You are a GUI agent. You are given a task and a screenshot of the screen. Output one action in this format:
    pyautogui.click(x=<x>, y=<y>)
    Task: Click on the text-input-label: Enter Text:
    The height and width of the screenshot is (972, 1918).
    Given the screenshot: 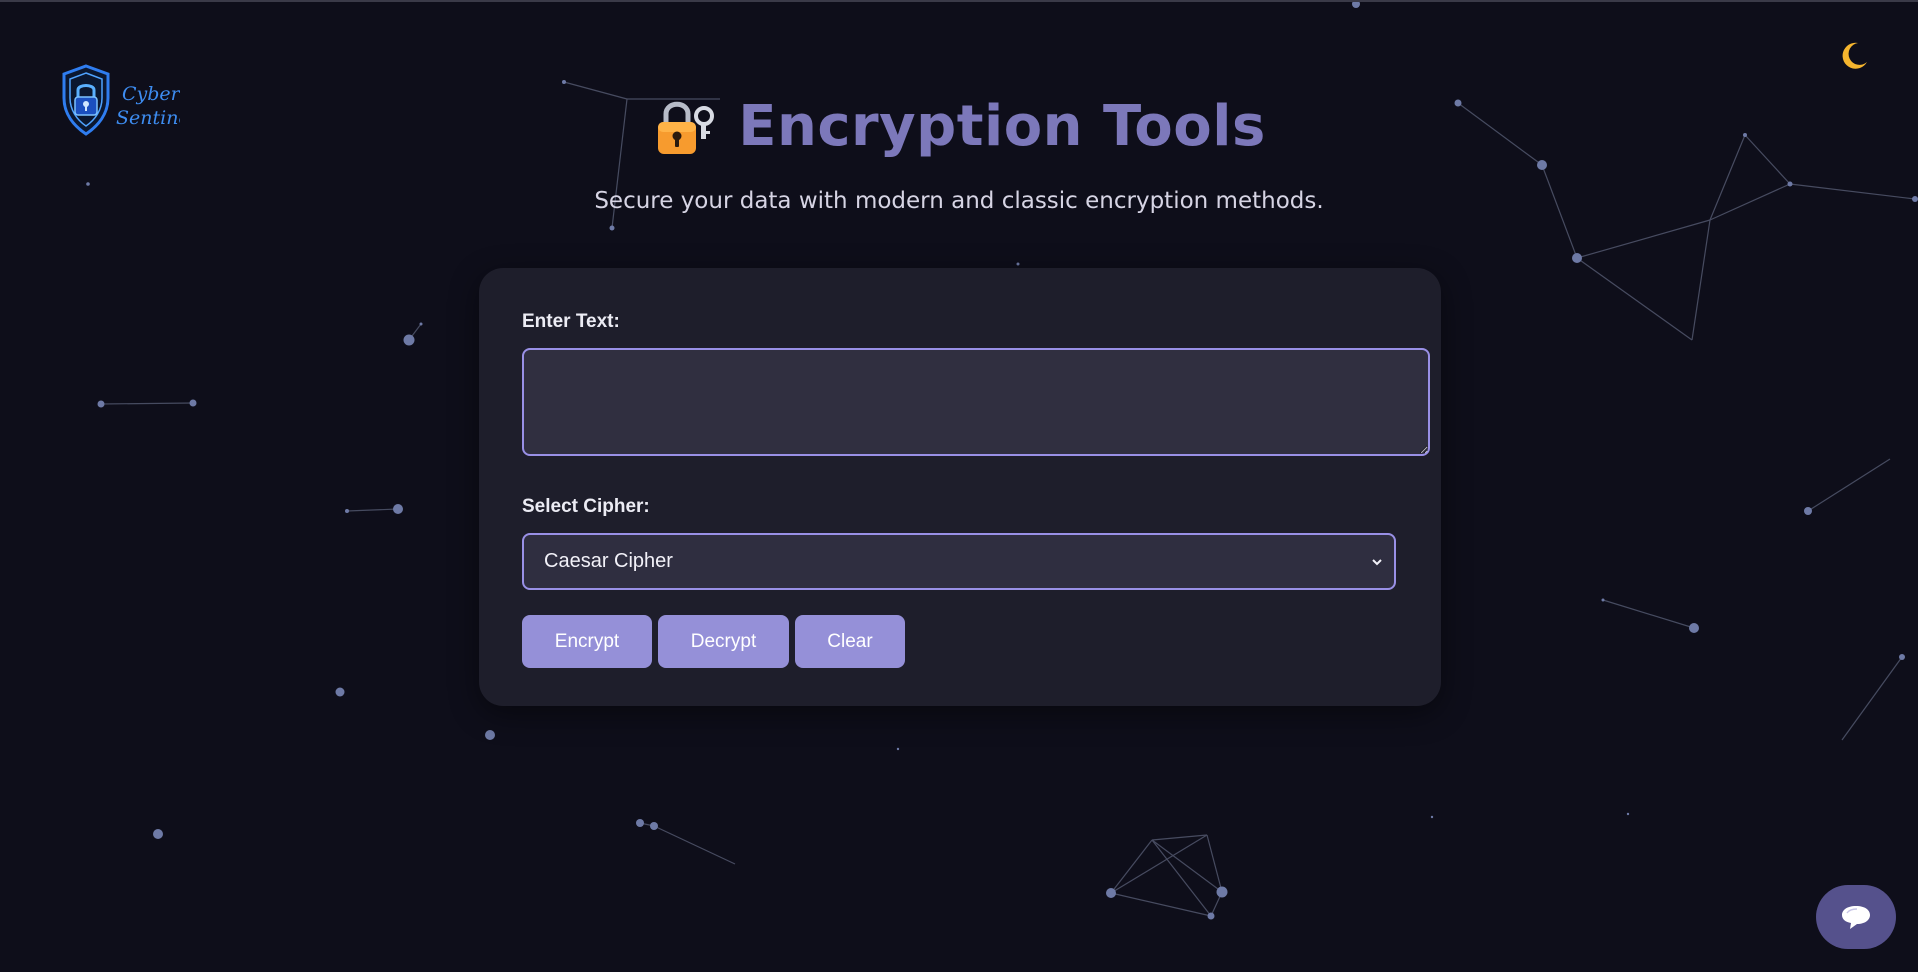 What is the action you would take?
    pyautogui.click(x=571, y=321)
    